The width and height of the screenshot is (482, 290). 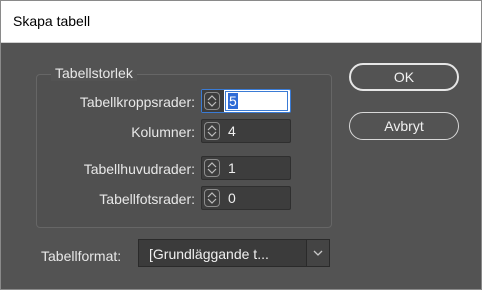 I want to click on ok-button: OK, so click(x=404, y=77).